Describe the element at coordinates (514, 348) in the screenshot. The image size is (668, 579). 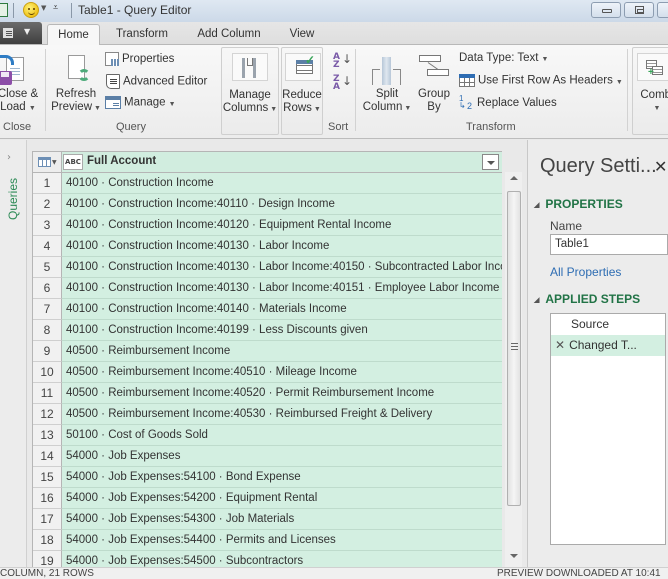
I see `scrollbar-thumb` at that location.